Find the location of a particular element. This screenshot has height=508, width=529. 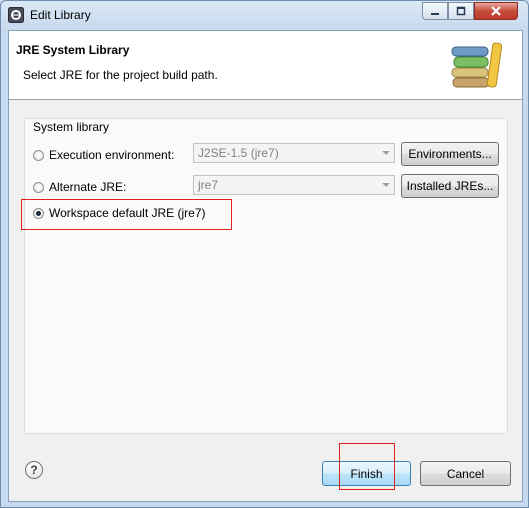

maximize-button is located at coordinates (461, 11).